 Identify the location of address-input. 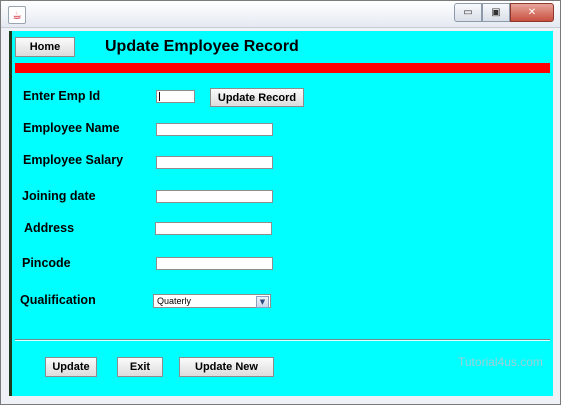
(213, 228).